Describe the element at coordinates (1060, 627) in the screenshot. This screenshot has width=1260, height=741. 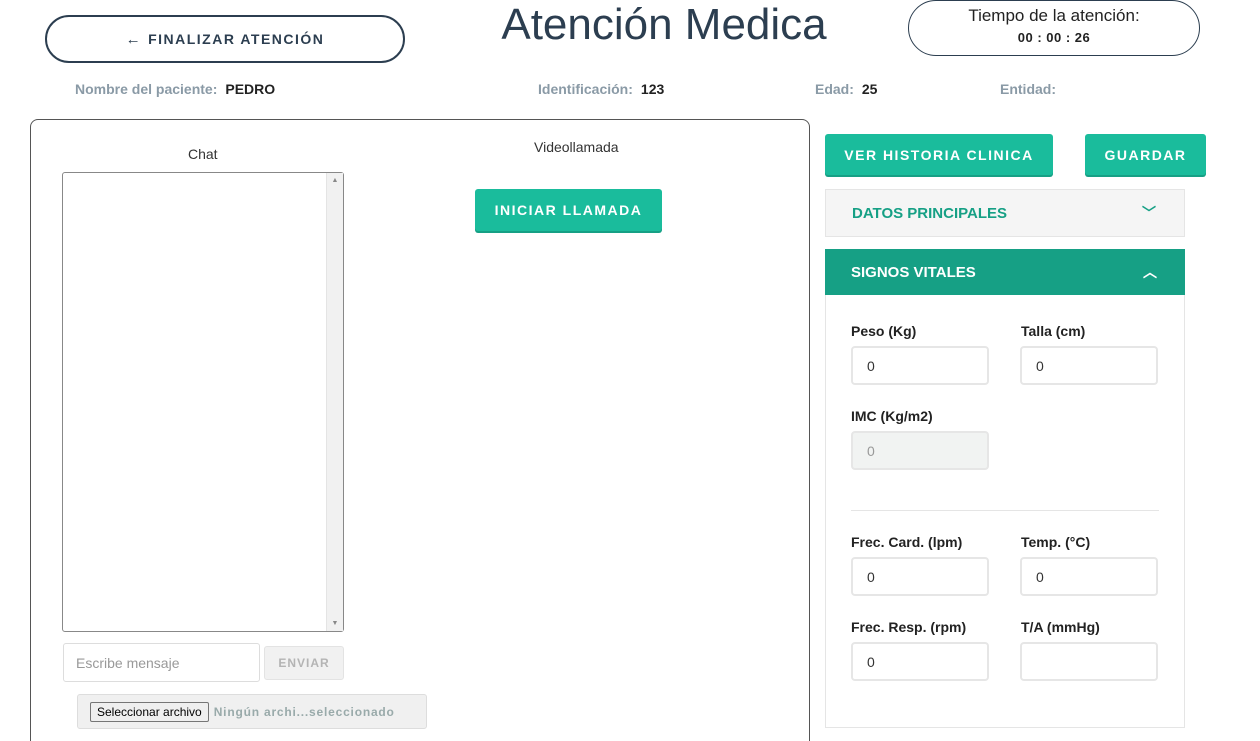
I see `blood-pressure-label: T/A (mmHg)` at that location.